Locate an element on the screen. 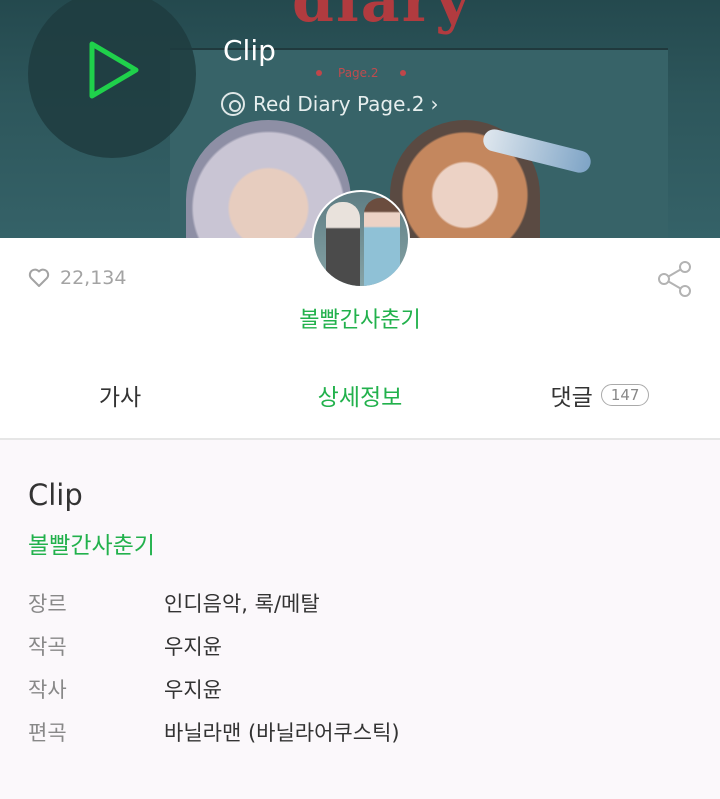 The image size is (720, 799). tab-label: 상세정보 is located at coordinates (360, 398).